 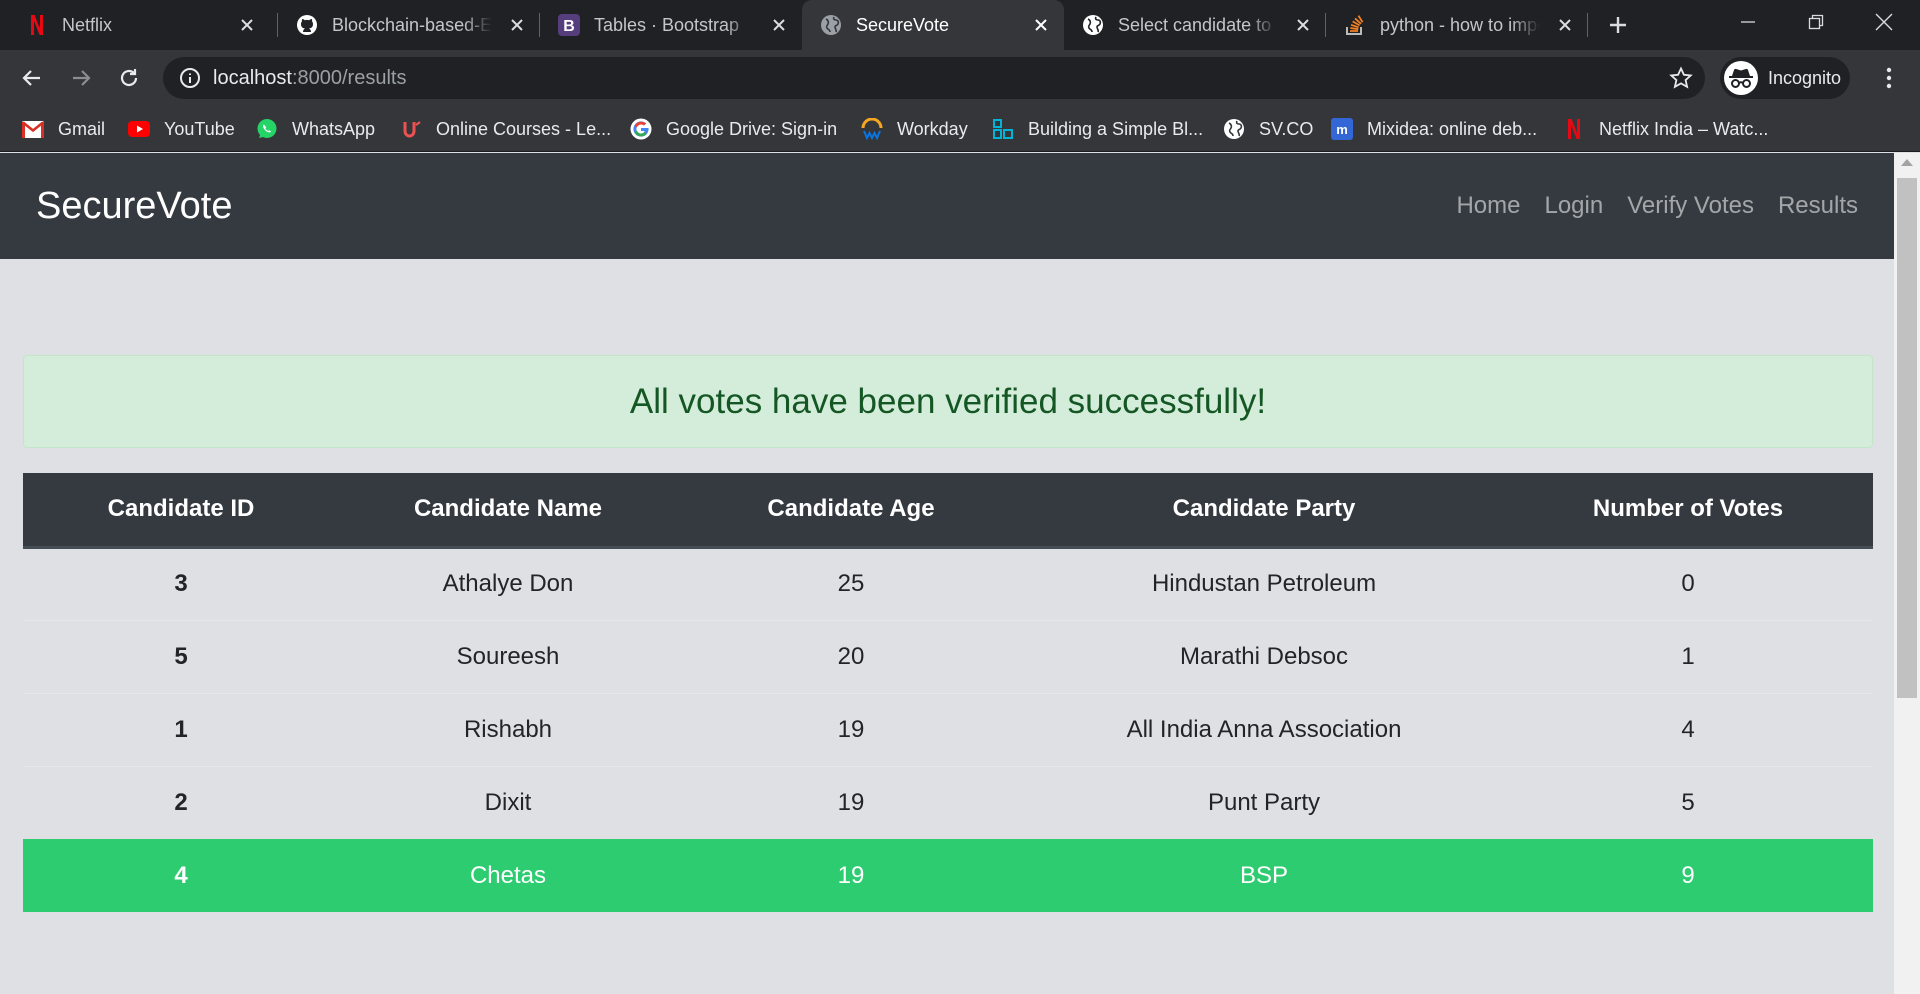 What do you see at coordinates (1355, 25) in the screenshot?
I see `stackoverflow-icon` at bounding box center [1355, 25].